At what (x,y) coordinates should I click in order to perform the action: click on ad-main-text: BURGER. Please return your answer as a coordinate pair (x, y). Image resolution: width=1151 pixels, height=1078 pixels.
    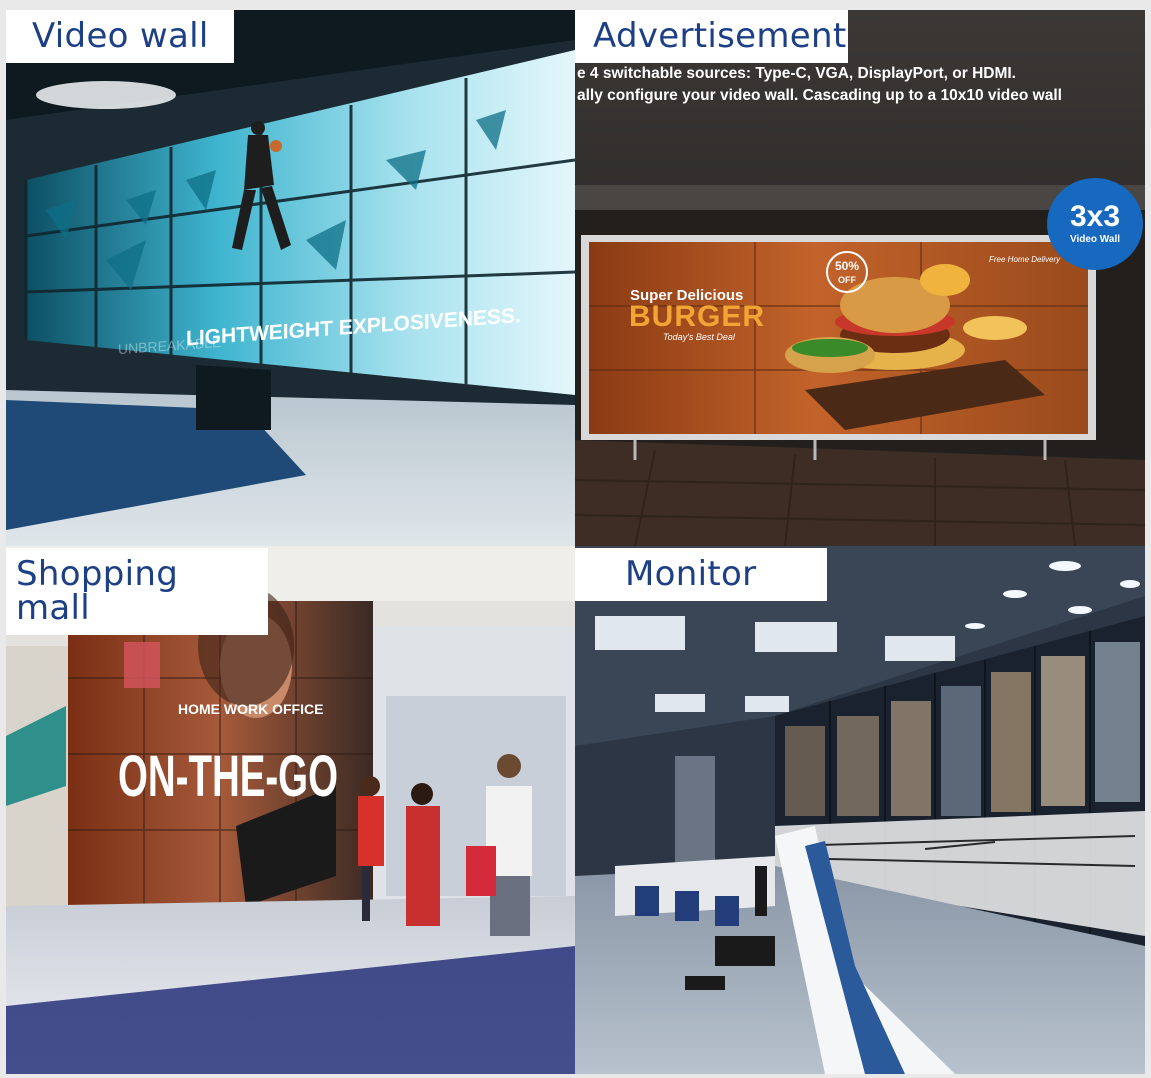
    Looking at the image, I should click on (697, 316).